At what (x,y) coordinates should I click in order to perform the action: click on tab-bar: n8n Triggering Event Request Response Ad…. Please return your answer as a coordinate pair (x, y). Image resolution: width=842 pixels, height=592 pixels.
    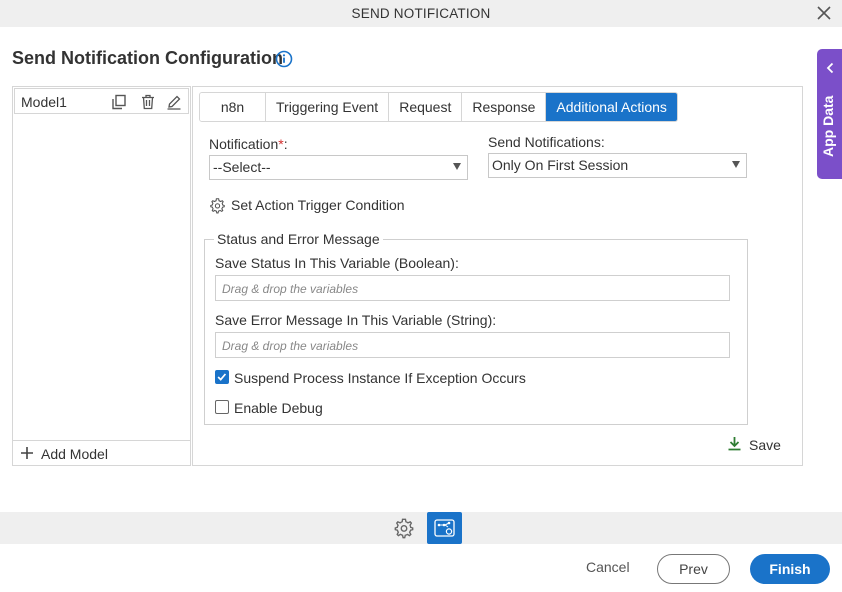
    Looking at the image, I should click on (438, 107).